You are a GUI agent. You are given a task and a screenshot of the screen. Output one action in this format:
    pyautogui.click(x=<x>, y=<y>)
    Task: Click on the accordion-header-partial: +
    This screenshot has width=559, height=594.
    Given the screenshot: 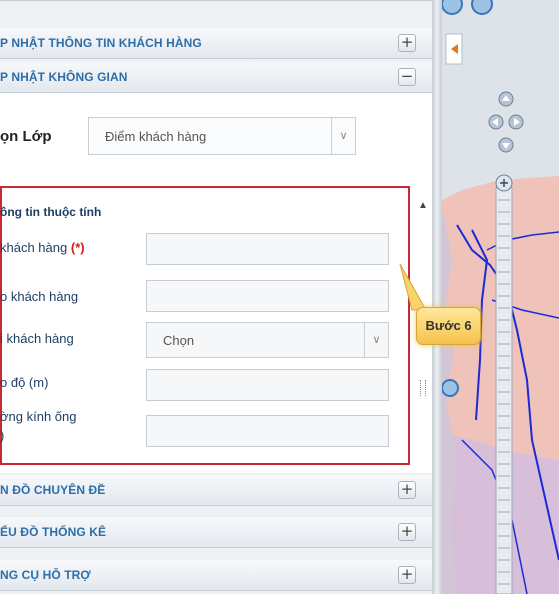 What is the action you would take?
    pyautogui.click(x=216, y=0)
    